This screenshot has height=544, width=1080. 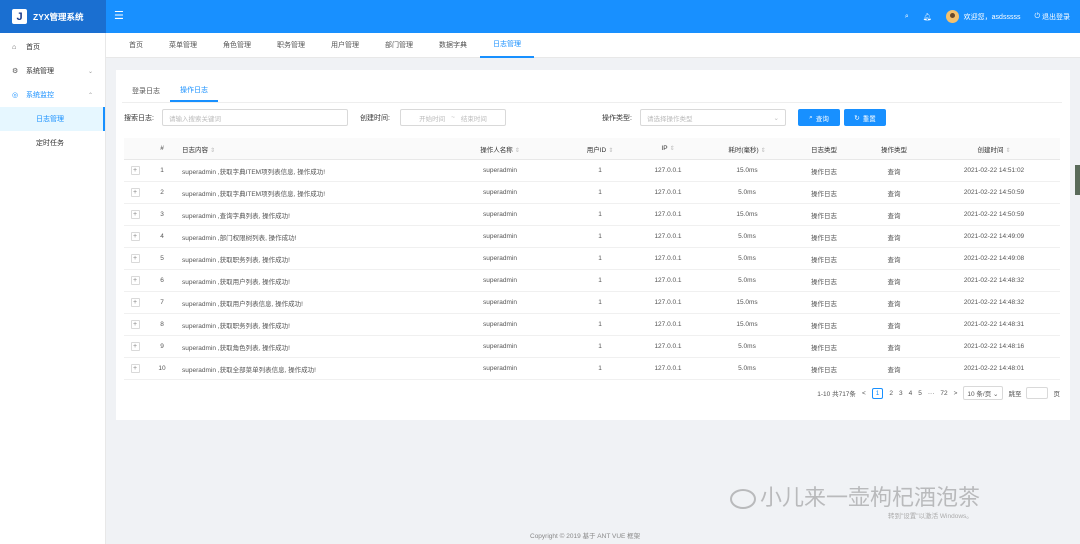 I want to click on tab-login-log: 登录日志, so click(x=146, y=91).